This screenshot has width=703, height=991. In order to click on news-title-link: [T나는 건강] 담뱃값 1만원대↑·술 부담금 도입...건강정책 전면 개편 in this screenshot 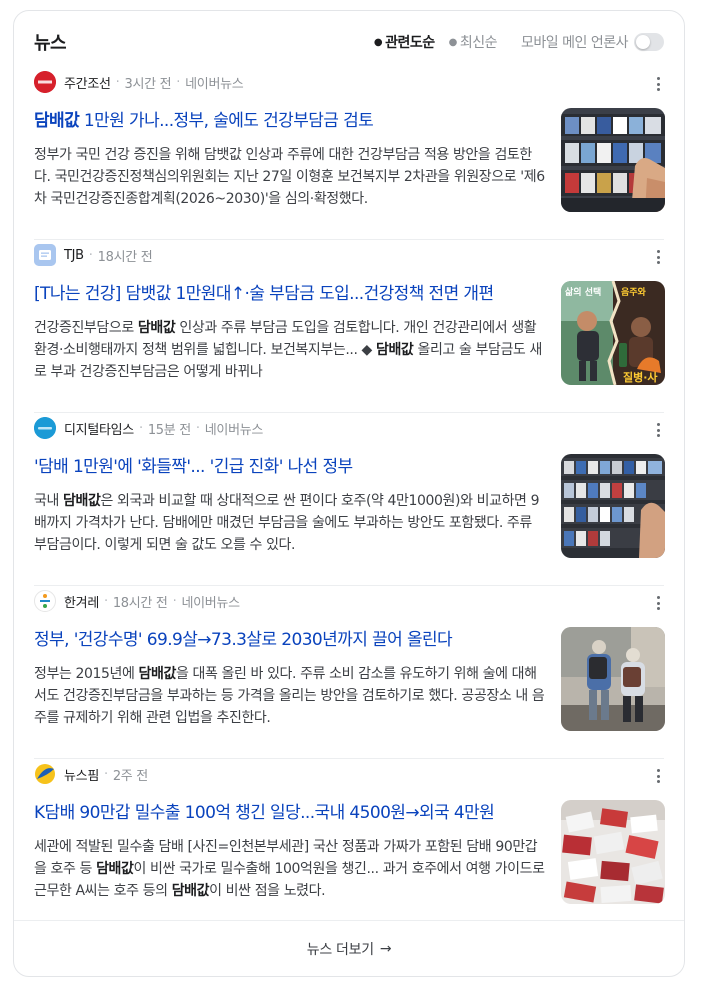, I will do `click(290, 294)`.